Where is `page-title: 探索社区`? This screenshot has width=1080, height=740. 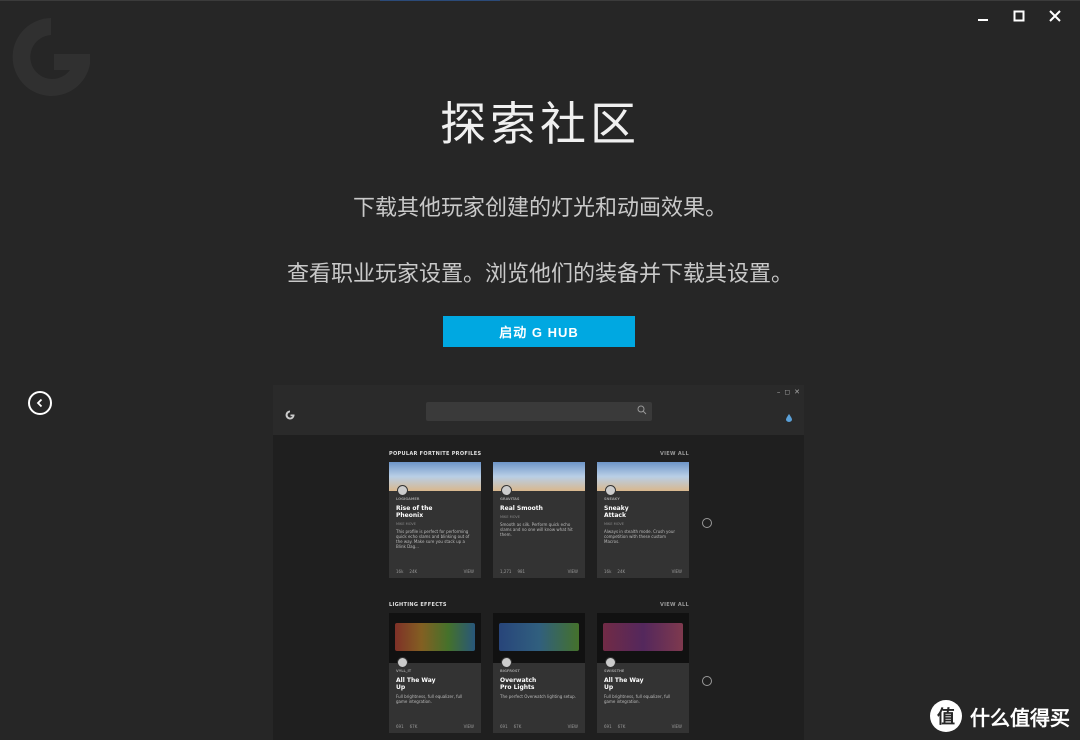
page-title: 探索社区 is located at coordinates (540, 124).